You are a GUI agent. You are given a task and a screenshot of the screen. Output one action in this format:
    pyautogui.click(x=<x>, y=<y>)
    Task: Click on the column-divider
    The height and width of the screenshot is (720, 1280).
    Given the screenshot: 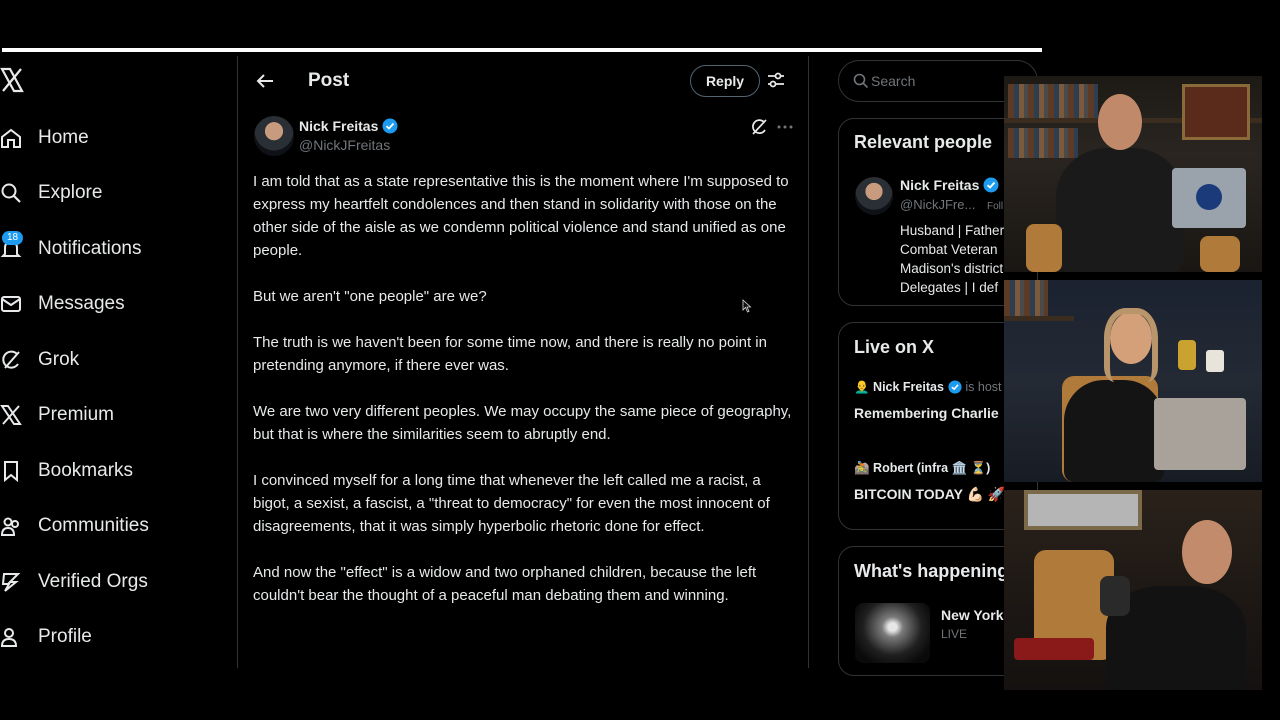 What is the action you would take?
    pyautogui.click(x=808, y=362)
    